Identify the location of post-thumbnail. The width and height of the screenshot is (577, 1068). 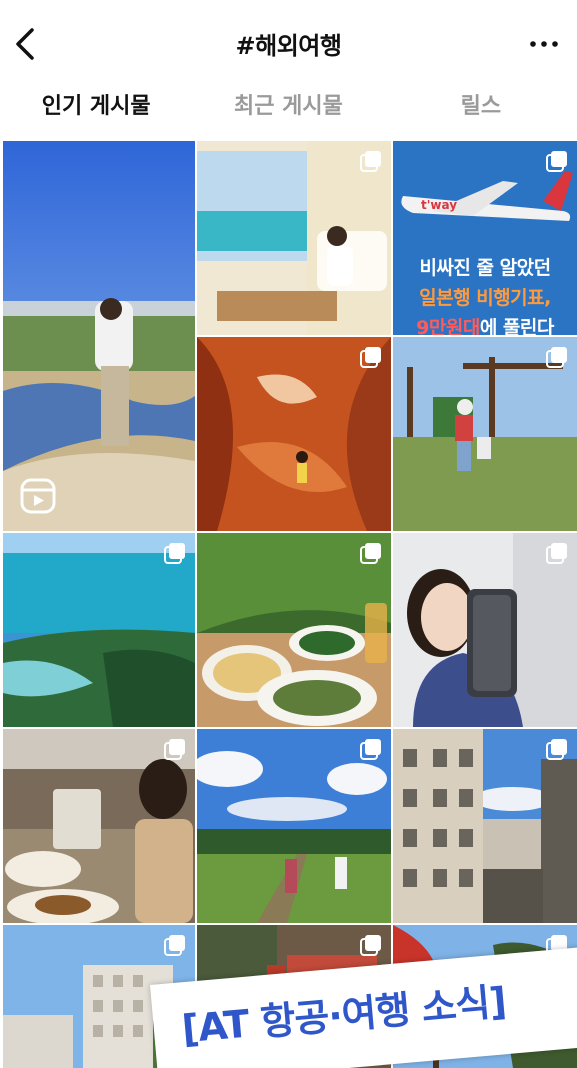
(99, 336).